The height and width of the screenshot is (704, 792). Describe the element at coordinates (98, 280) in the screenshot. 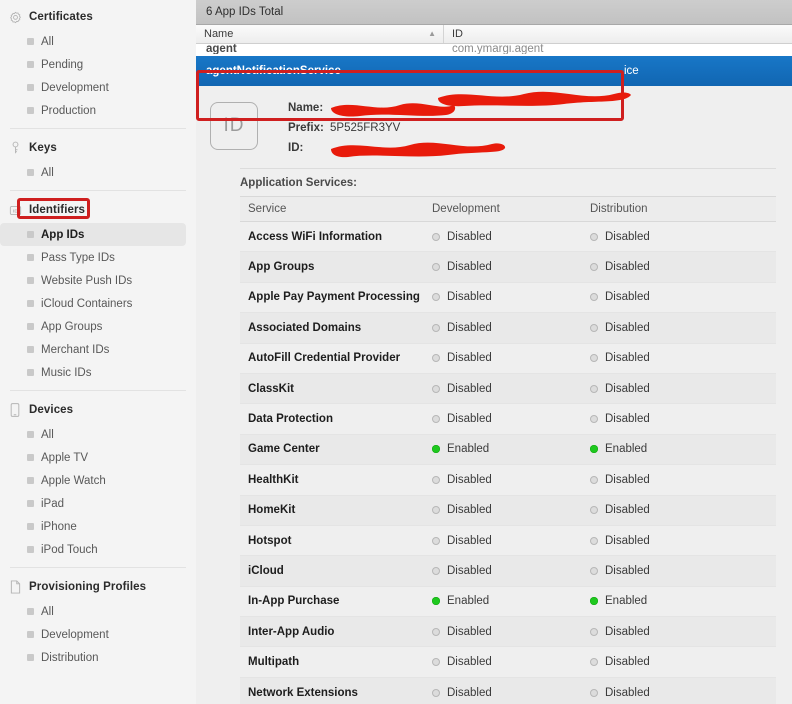

I see `sidebar-item-website-push-ids: Website Push IDs` at that location.